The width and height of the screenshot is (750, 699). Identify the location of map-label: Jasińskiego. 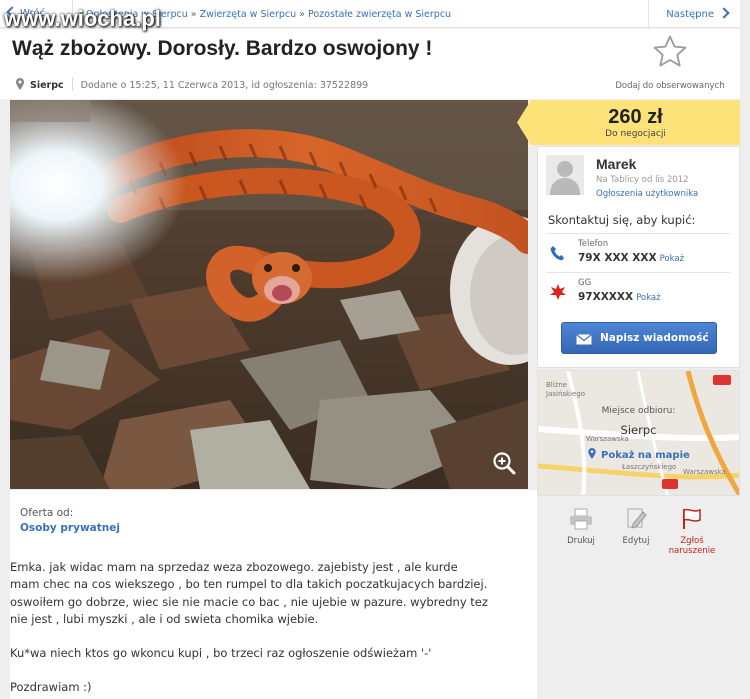
(566, 394).